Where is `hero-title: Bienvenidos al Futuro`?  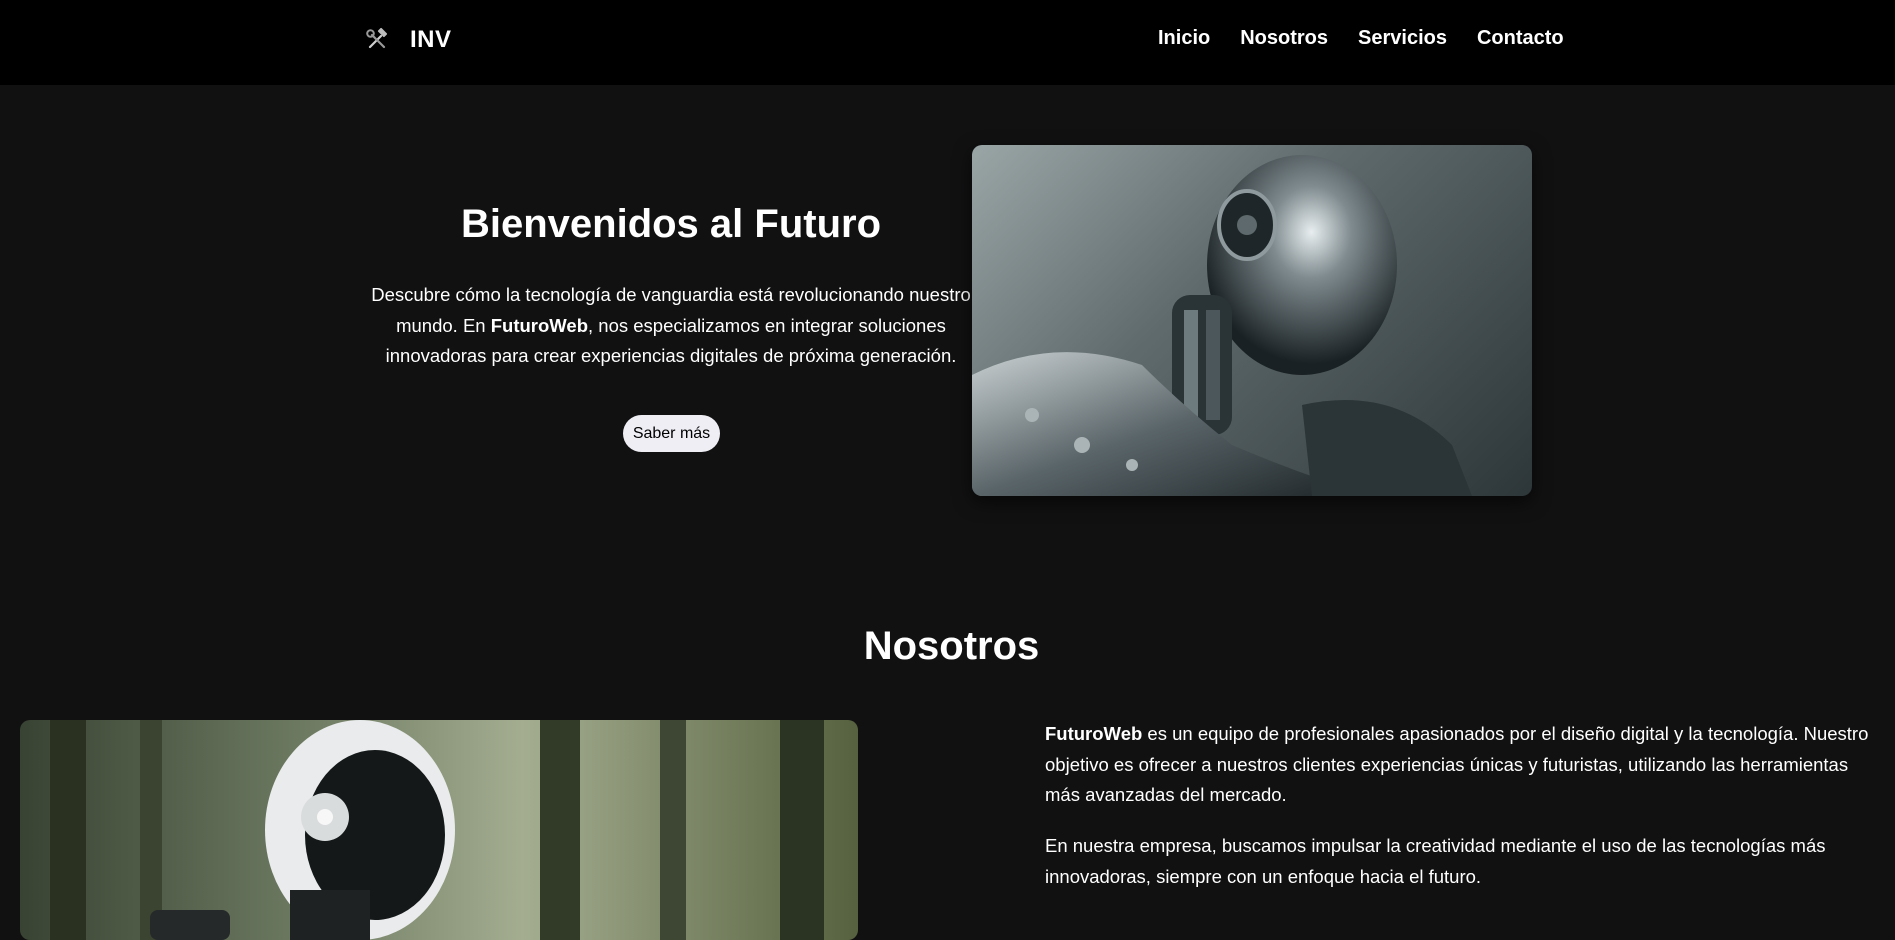
hero-title: Bienvenidos al Futuro is located at coordinates (671, 224).